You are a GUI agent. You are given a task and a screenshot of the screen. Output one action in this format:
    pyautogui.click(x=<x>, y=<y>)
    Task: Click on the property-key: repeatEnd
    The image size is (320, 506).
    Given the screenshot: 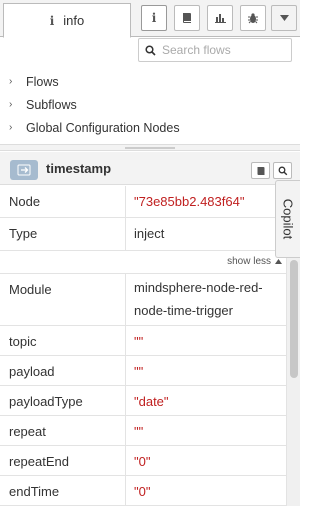 What is the action you would take?
    pyautogui.click(x=63, y=460)
    